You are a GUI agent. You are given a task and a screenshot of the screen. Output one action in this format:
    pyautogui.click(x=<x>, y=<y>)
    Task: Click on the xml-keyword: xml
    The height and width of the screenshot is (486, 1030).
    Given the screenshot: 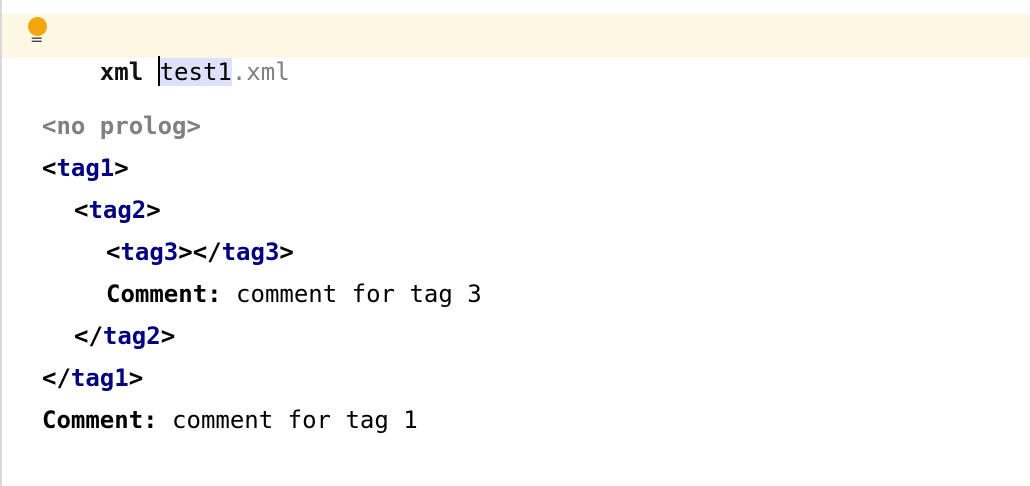 What is the action you would take?
    pyautogui.click(x=121, y=72)
    